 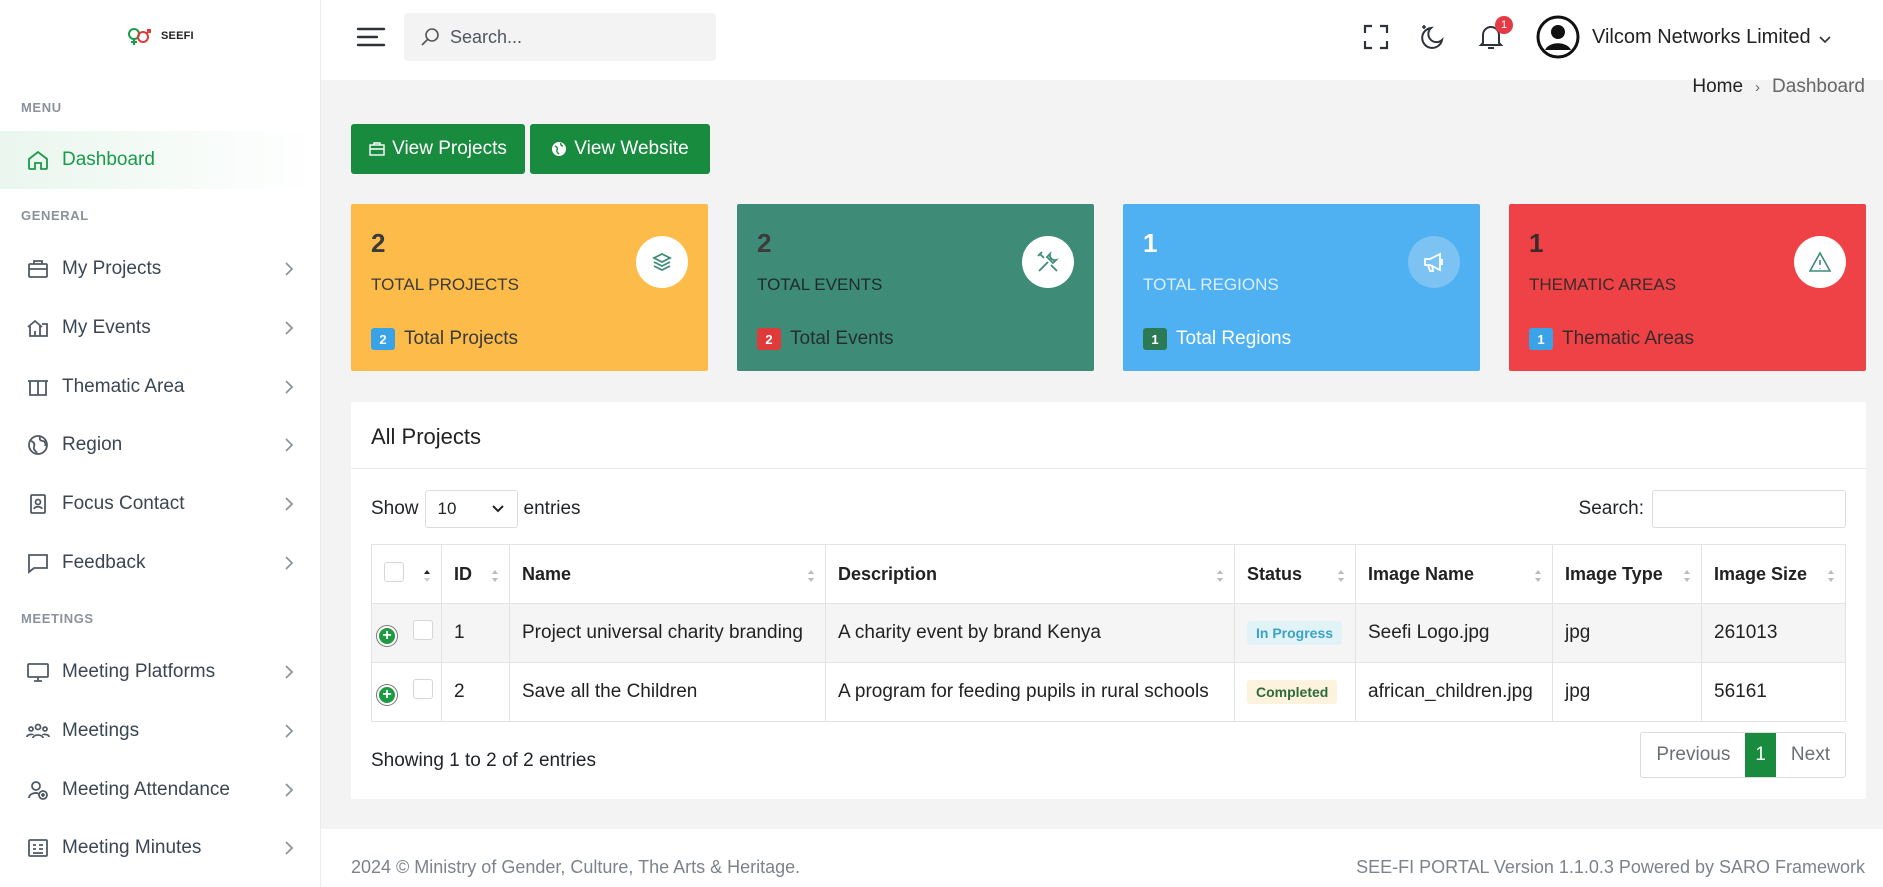 I want to click on user-menu: Vilcom Networks Limited, so click(x=1684, y=37).